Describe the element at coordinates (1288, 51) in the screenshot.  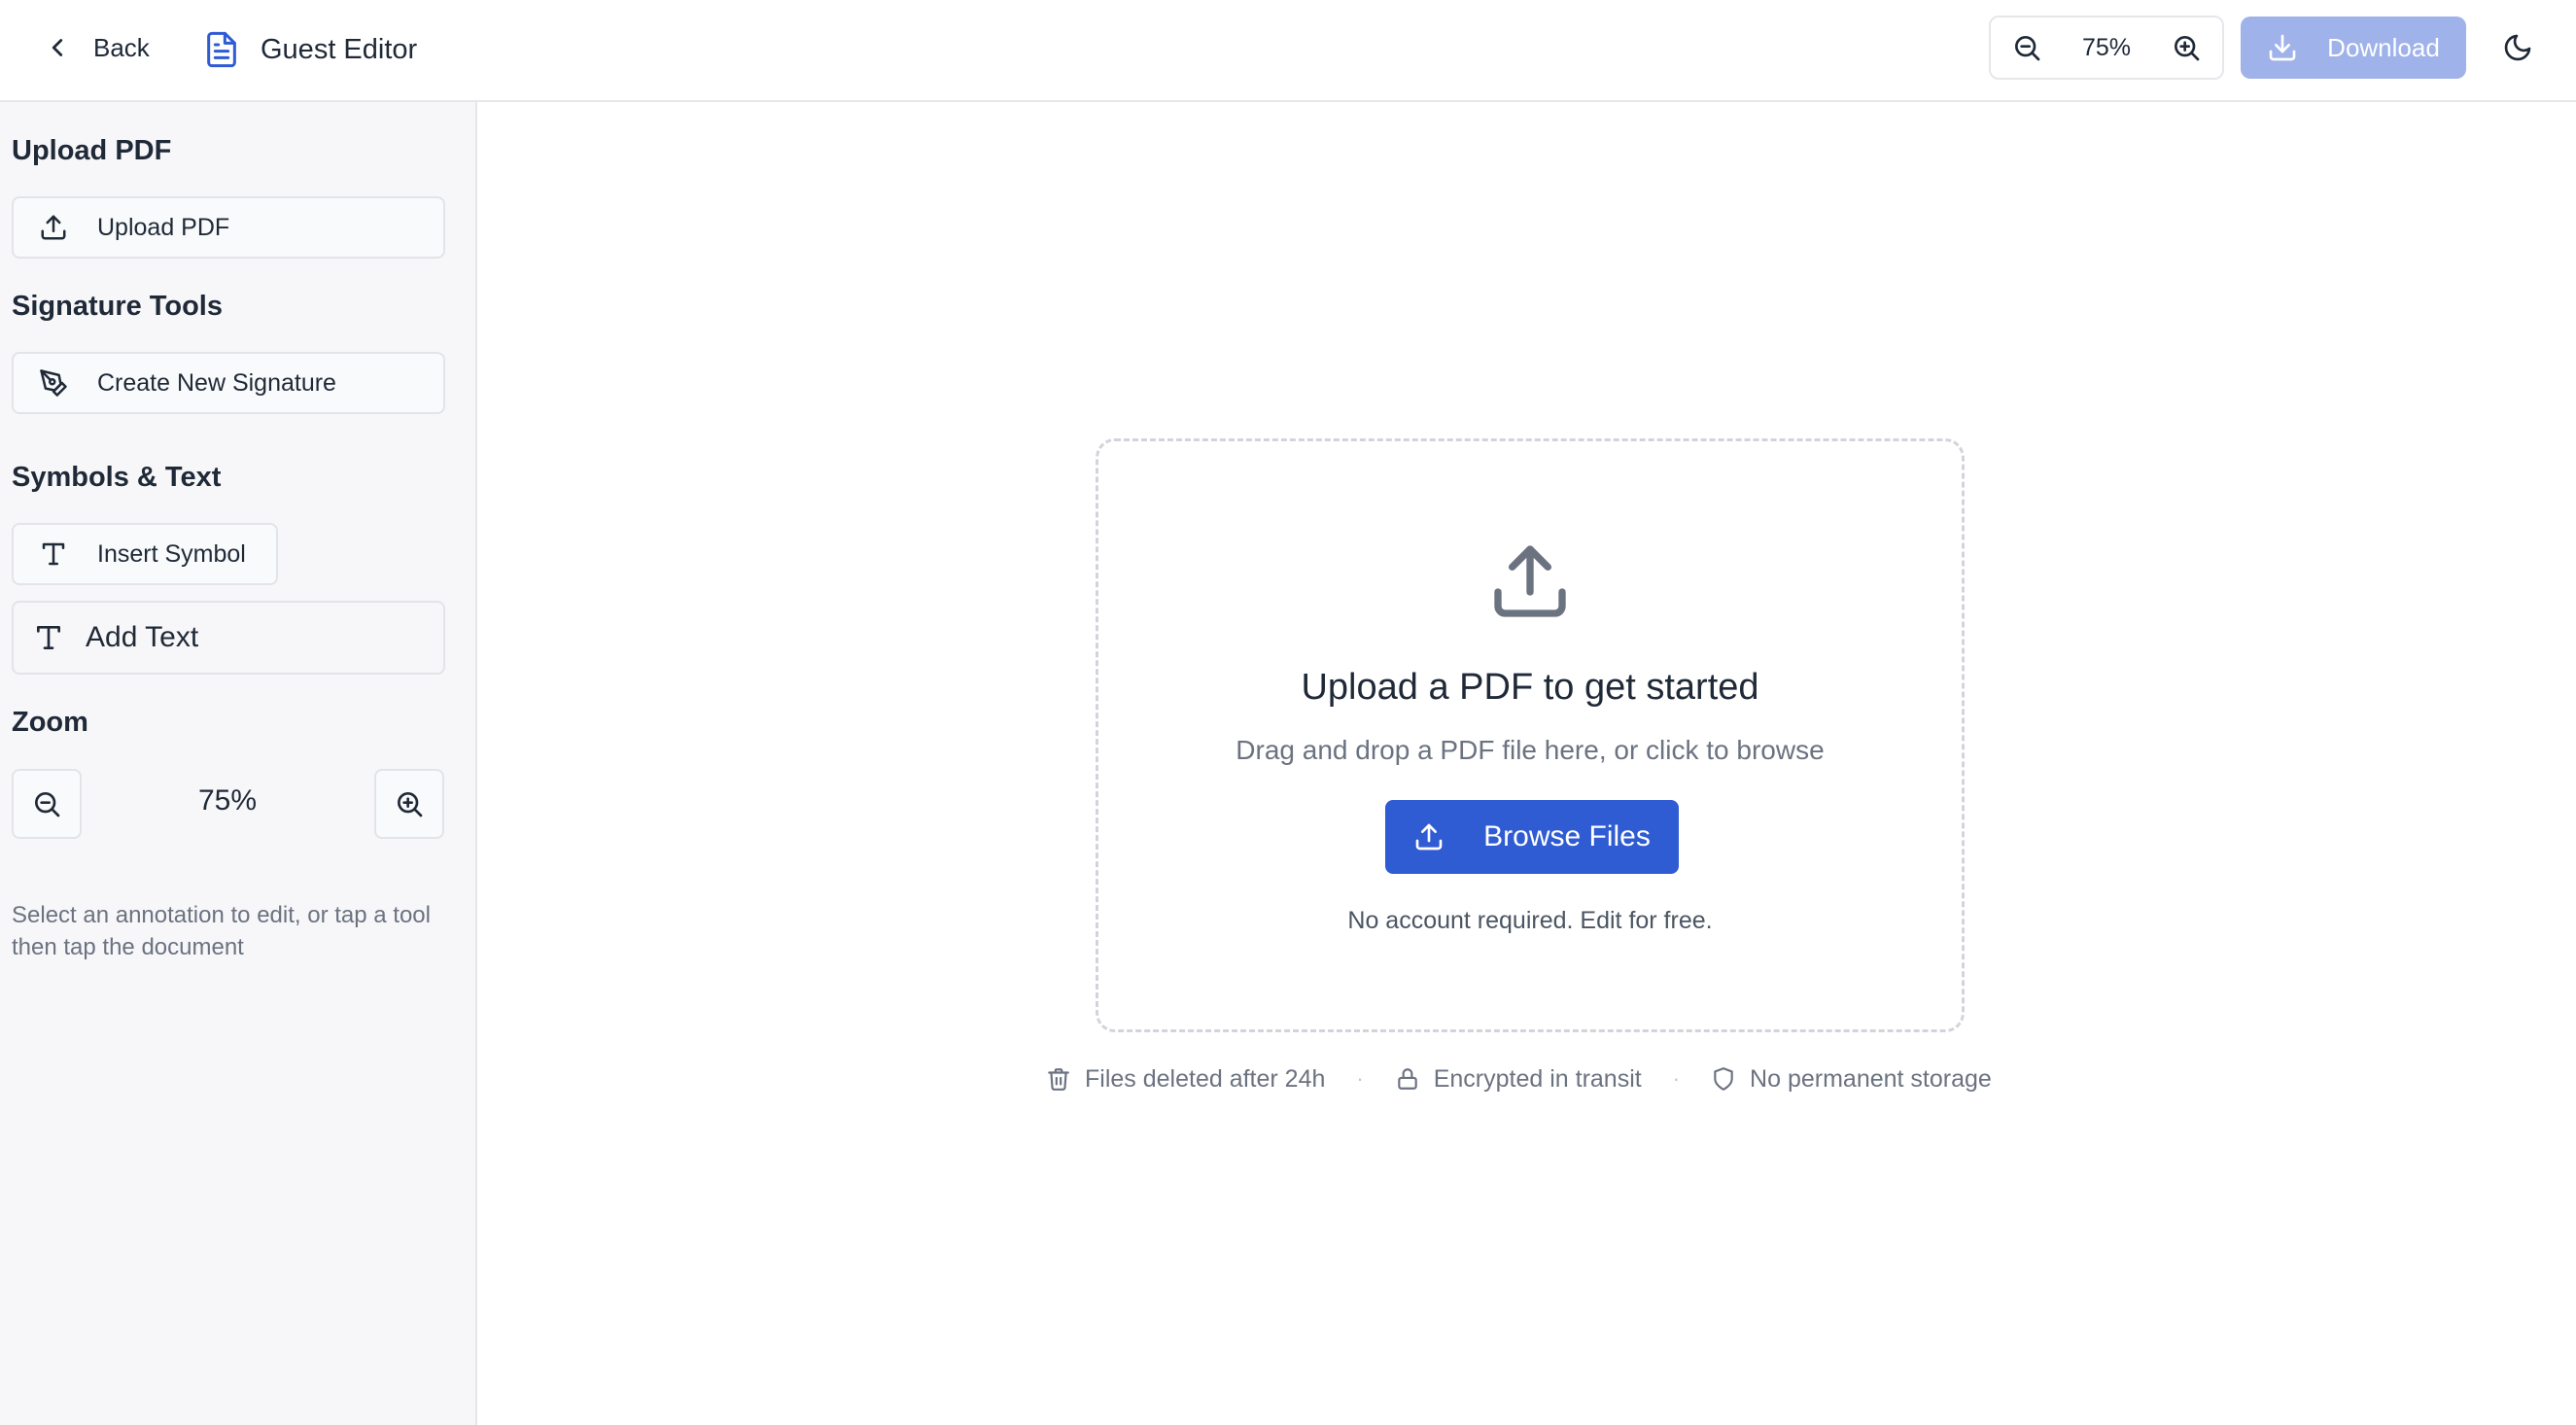
I see `top-bar: Back Guest Editor 75% Download` at that location.